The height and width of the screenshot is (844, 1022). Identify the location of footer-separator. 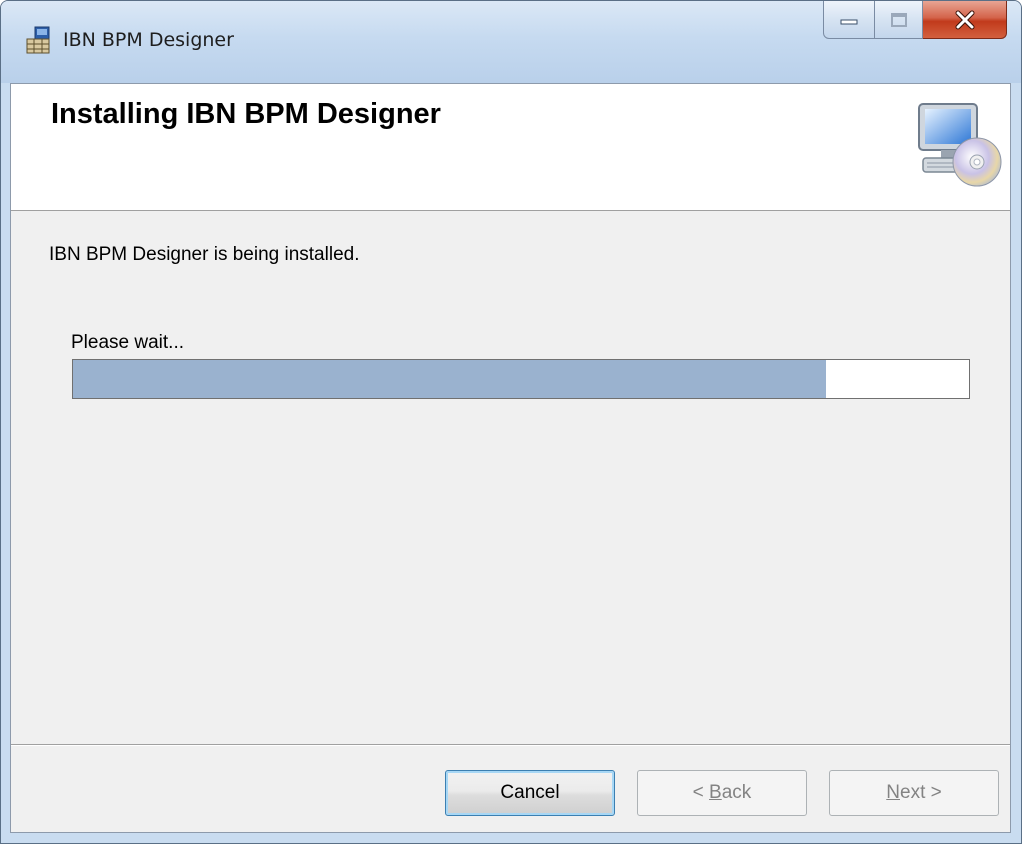
(510, 745).